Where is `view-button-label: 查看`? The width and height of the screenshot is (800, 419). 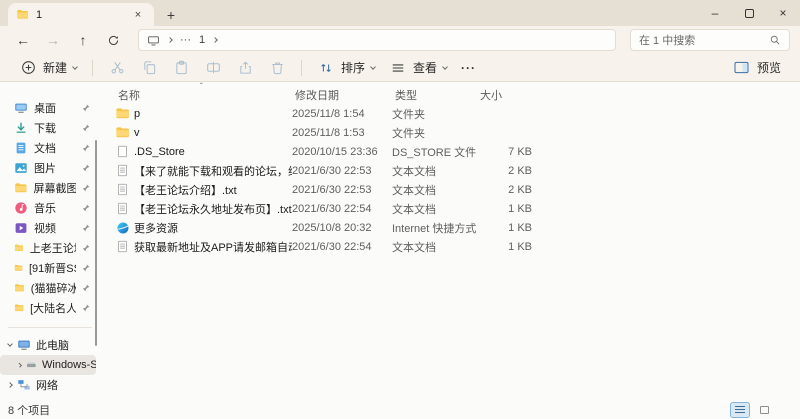 view-button-label: 查看 is located at coordinates (425, 68).